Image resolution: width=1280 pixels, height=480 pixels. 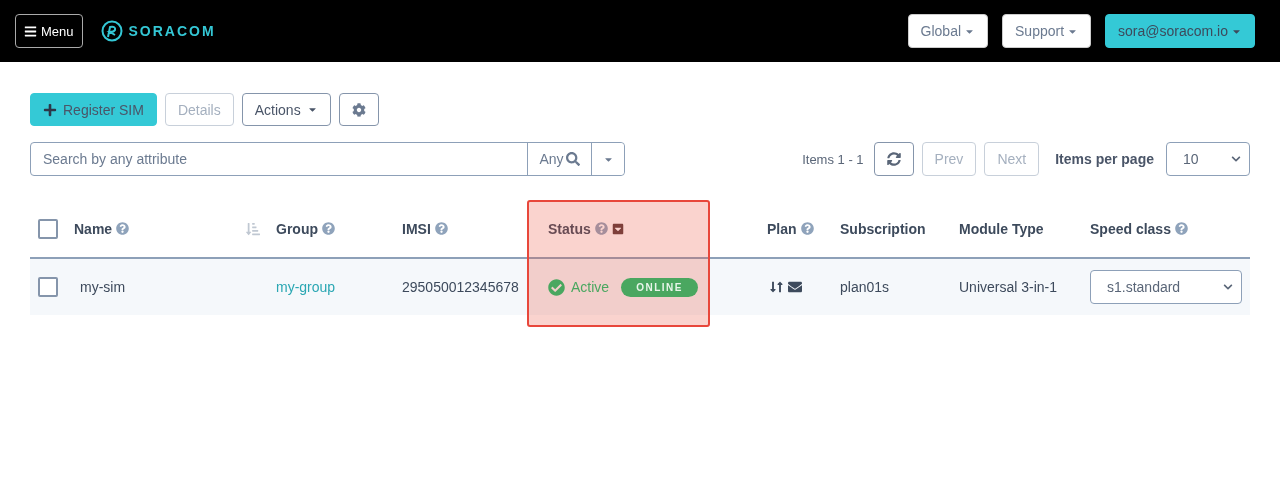 What do you see at coordinates (617, 228) in the screenshot?
I see `filter-icon` at bounding box center [617, 228].